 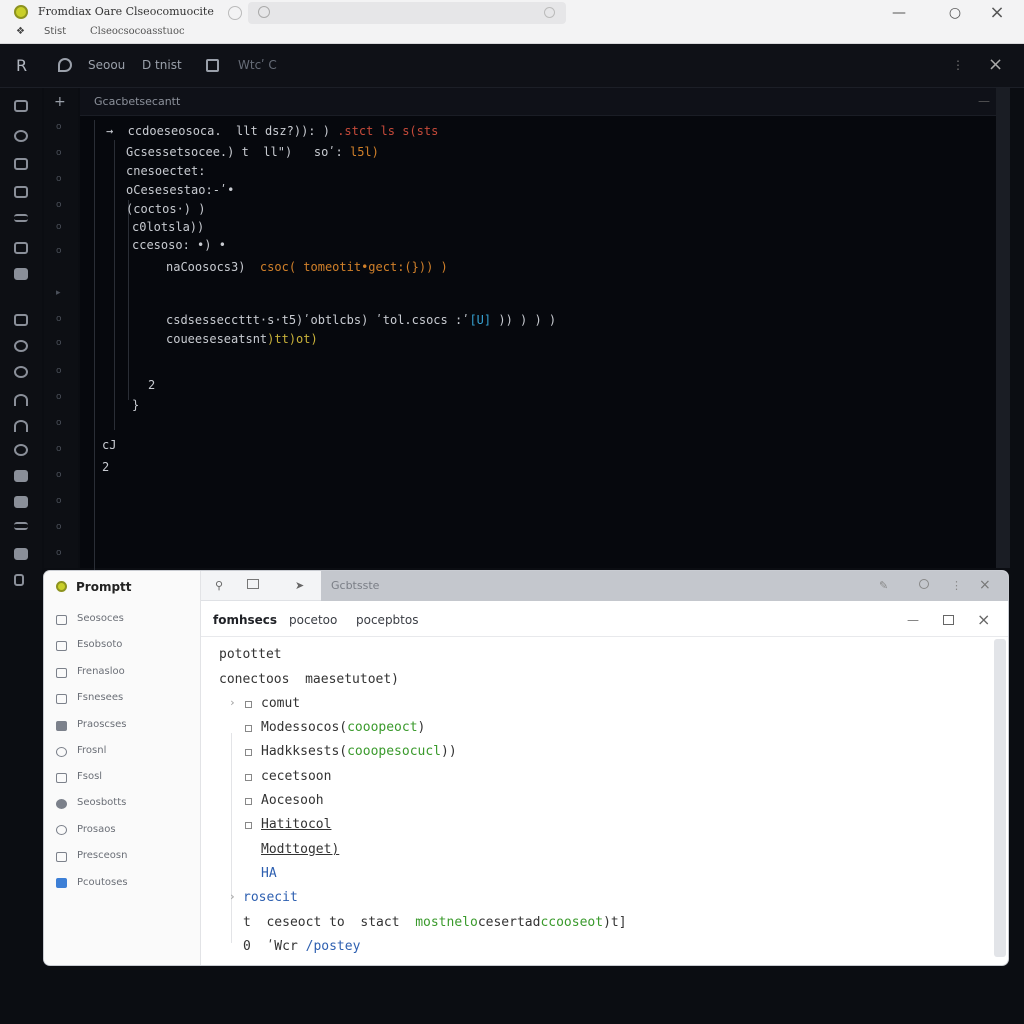 What do you see at coordinates (549, 12) in the screenshot?
I see `clear-icon` at bounding box center [549, 12].